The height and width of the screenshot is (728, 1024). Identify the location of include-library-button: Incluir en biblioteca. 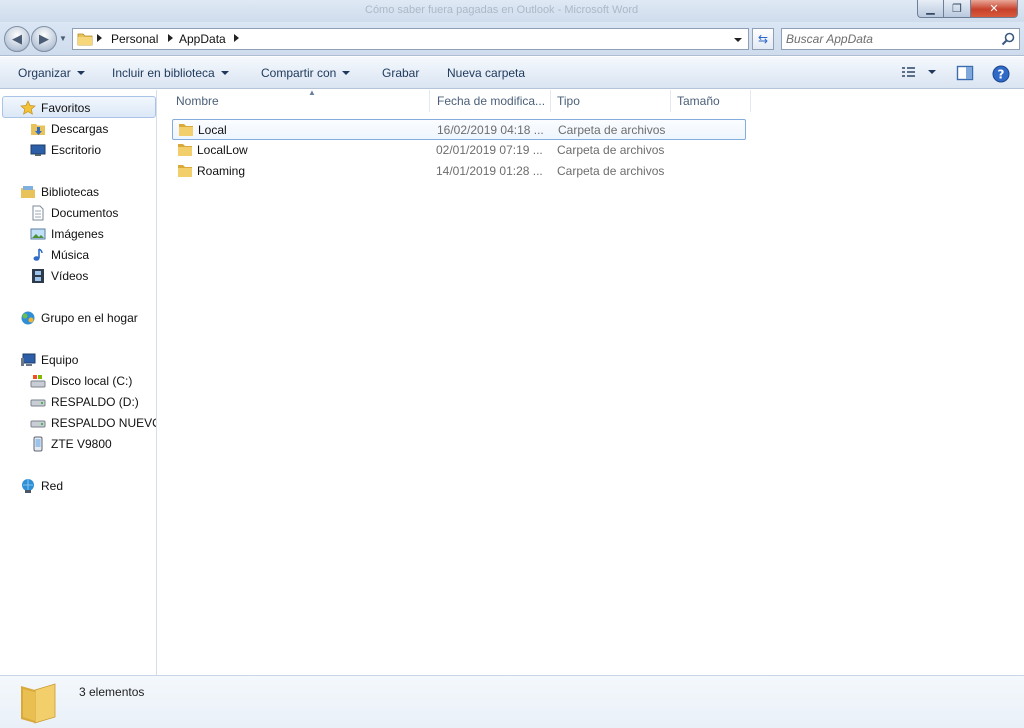
(170, 73).